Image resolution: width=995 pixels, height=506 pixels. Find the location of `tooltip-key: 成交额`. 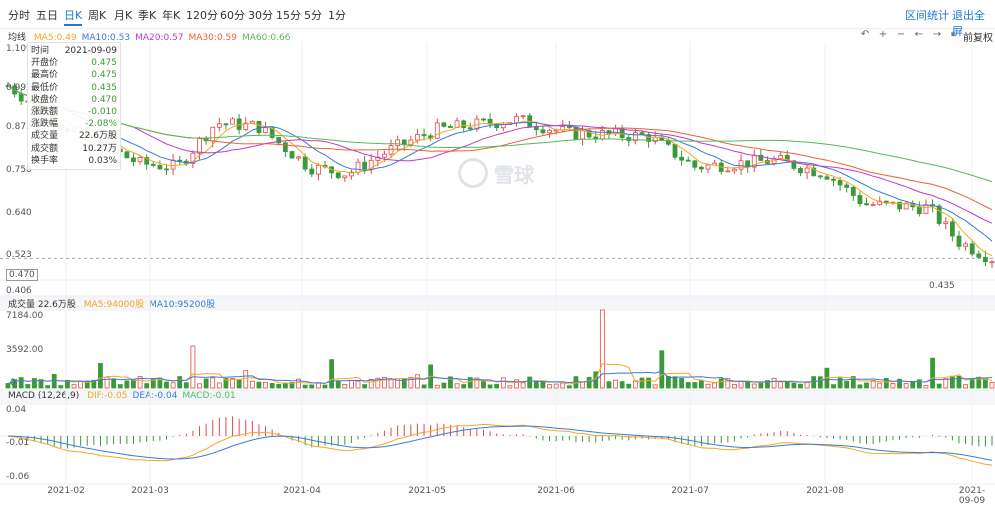

tooltip-key: 成交额 is located at coordinates (45, 148).